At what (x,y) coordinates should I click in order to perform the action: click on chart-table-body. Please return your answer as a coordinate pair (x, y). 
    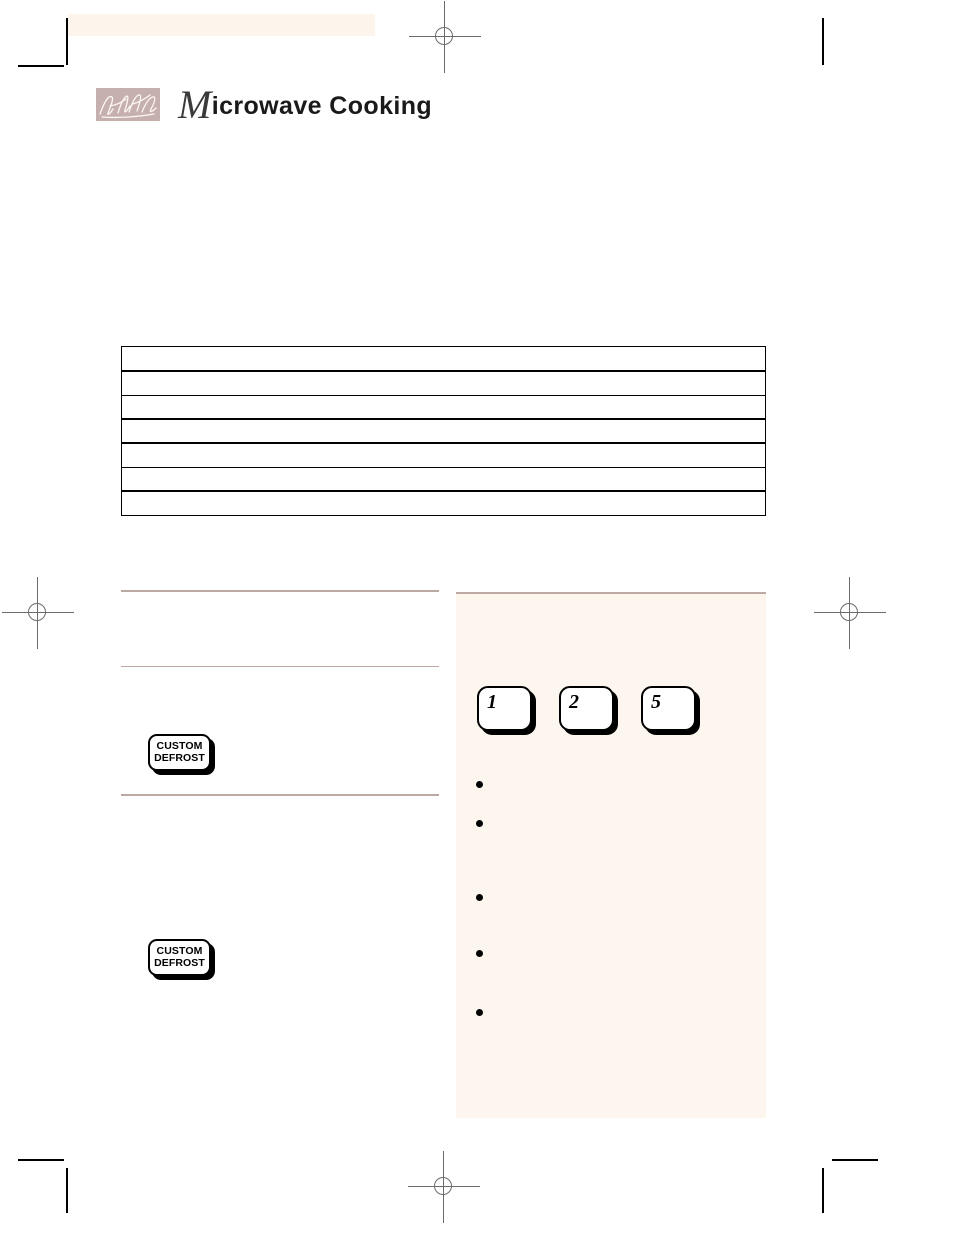
    Looking at the image, I should click on (443, 431).